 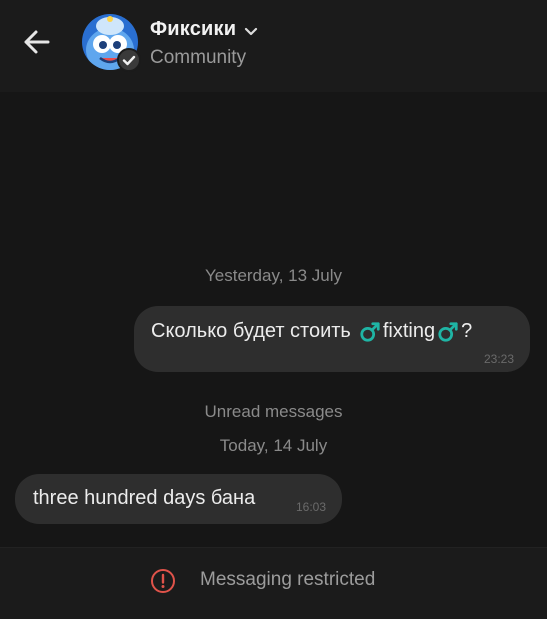 I want to click on chat-subtitle: Community, so click(x=198, y=57).